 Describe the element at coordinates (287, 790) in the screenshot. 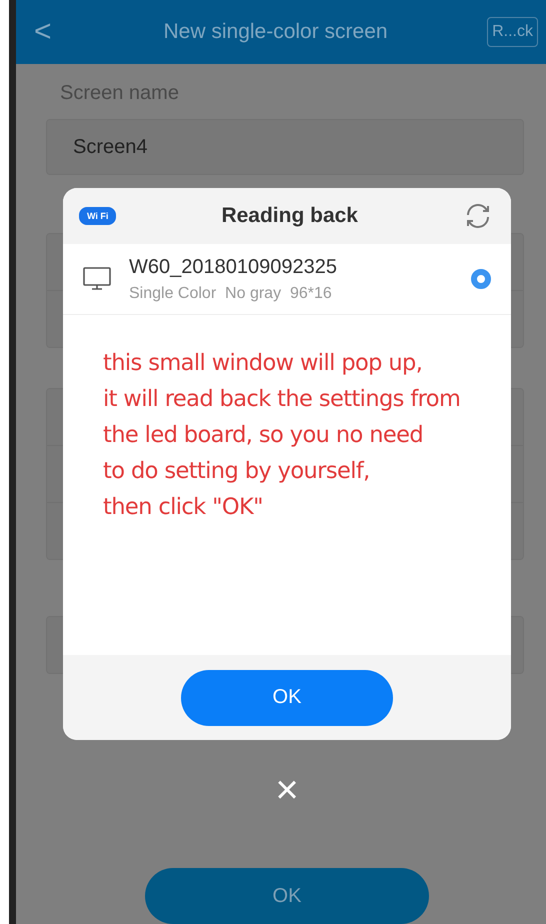

I see `close-button: ×` at that location.